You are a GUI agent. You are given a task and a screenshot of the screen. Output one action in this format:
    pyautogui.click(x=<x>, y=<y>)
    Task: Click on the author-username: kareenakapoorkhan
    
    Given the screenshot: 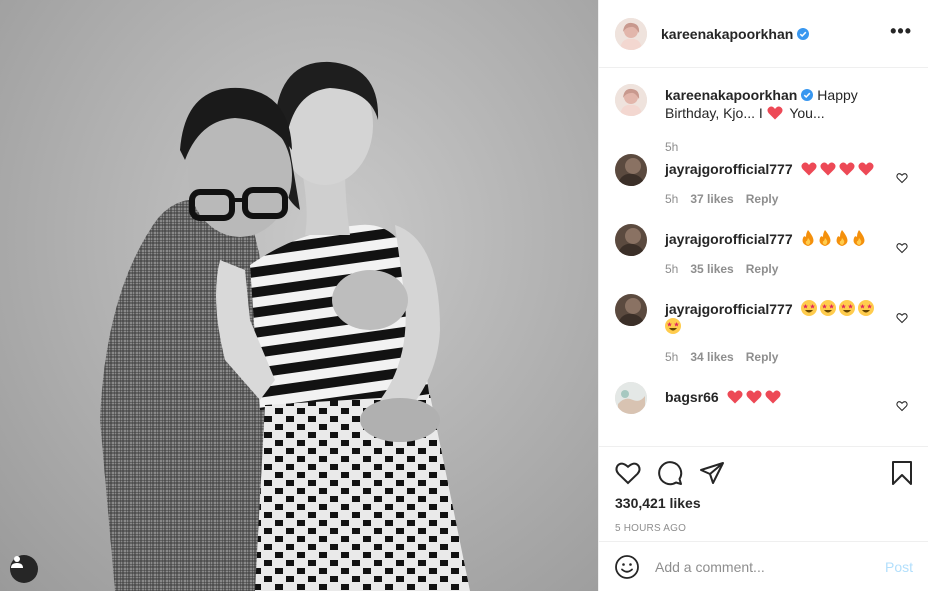 What is the action you would take?
    pyautogui.click(x=727, y=34)
    